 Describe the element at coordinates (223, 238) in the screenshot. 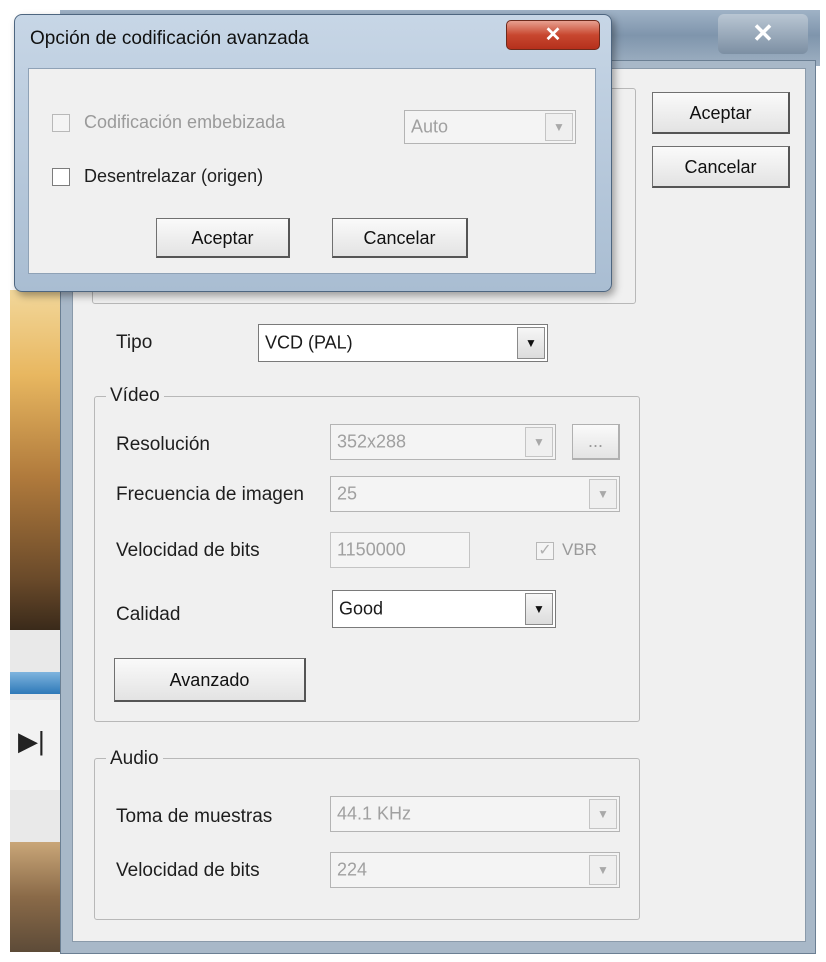

I see `dialog-ok-button: Aceptar` at that location.